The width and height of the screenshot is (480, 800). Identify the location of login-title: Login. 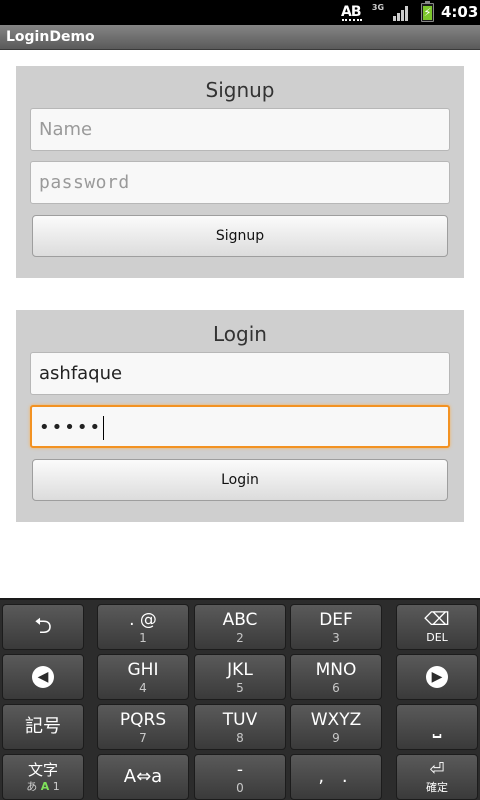
(240, 334).